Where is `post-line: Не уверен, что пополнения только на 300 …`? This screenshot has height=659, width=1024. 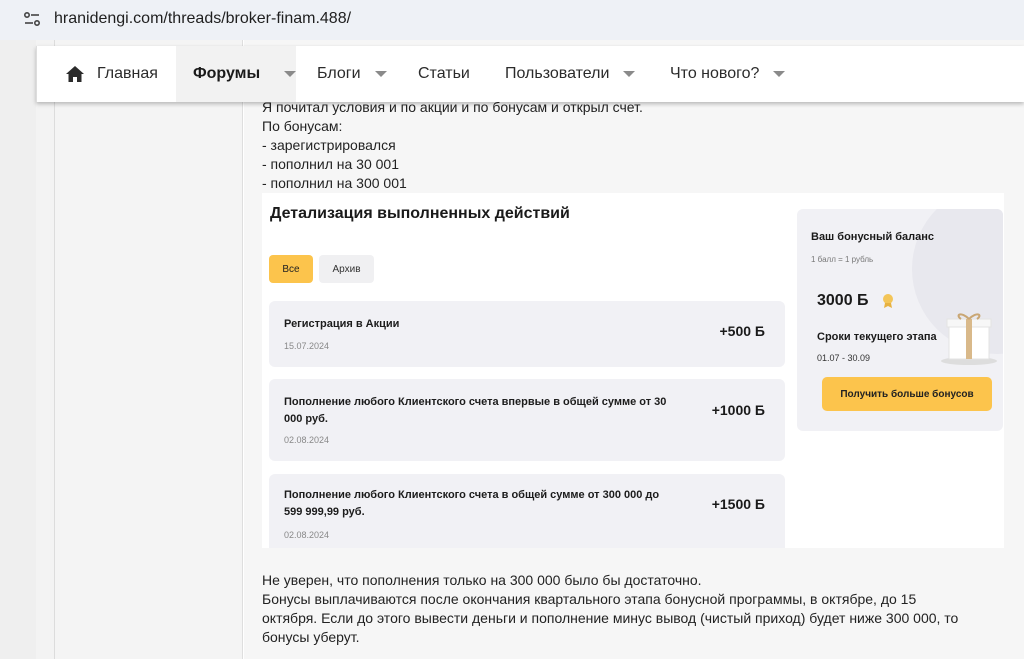 post-line: Не уверен, что пополнения только на 300 … is located at coordinates (482, 580).